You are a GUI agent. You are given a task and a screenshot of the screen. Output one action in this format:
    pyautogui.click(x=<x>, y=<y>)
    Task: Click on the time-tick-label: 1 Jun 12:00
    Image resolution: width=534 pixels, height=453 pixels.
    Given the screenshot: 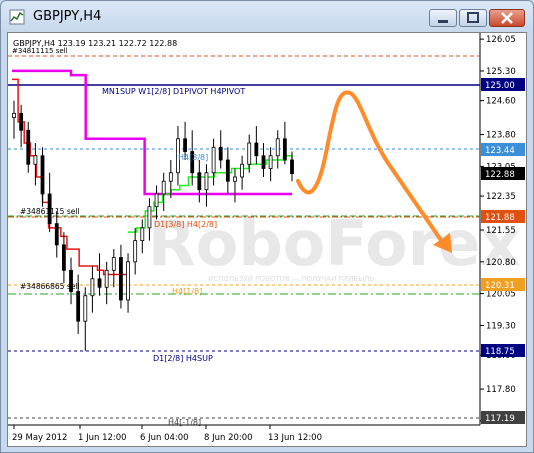 What is the action you would take?
    pyautogui.click(x=102, y=438)
    